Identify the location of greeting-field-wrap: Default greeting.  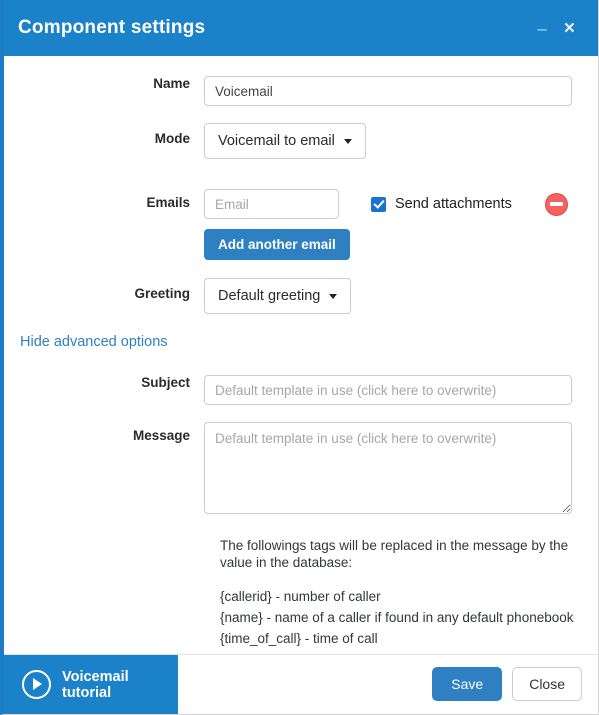
(401, 296).